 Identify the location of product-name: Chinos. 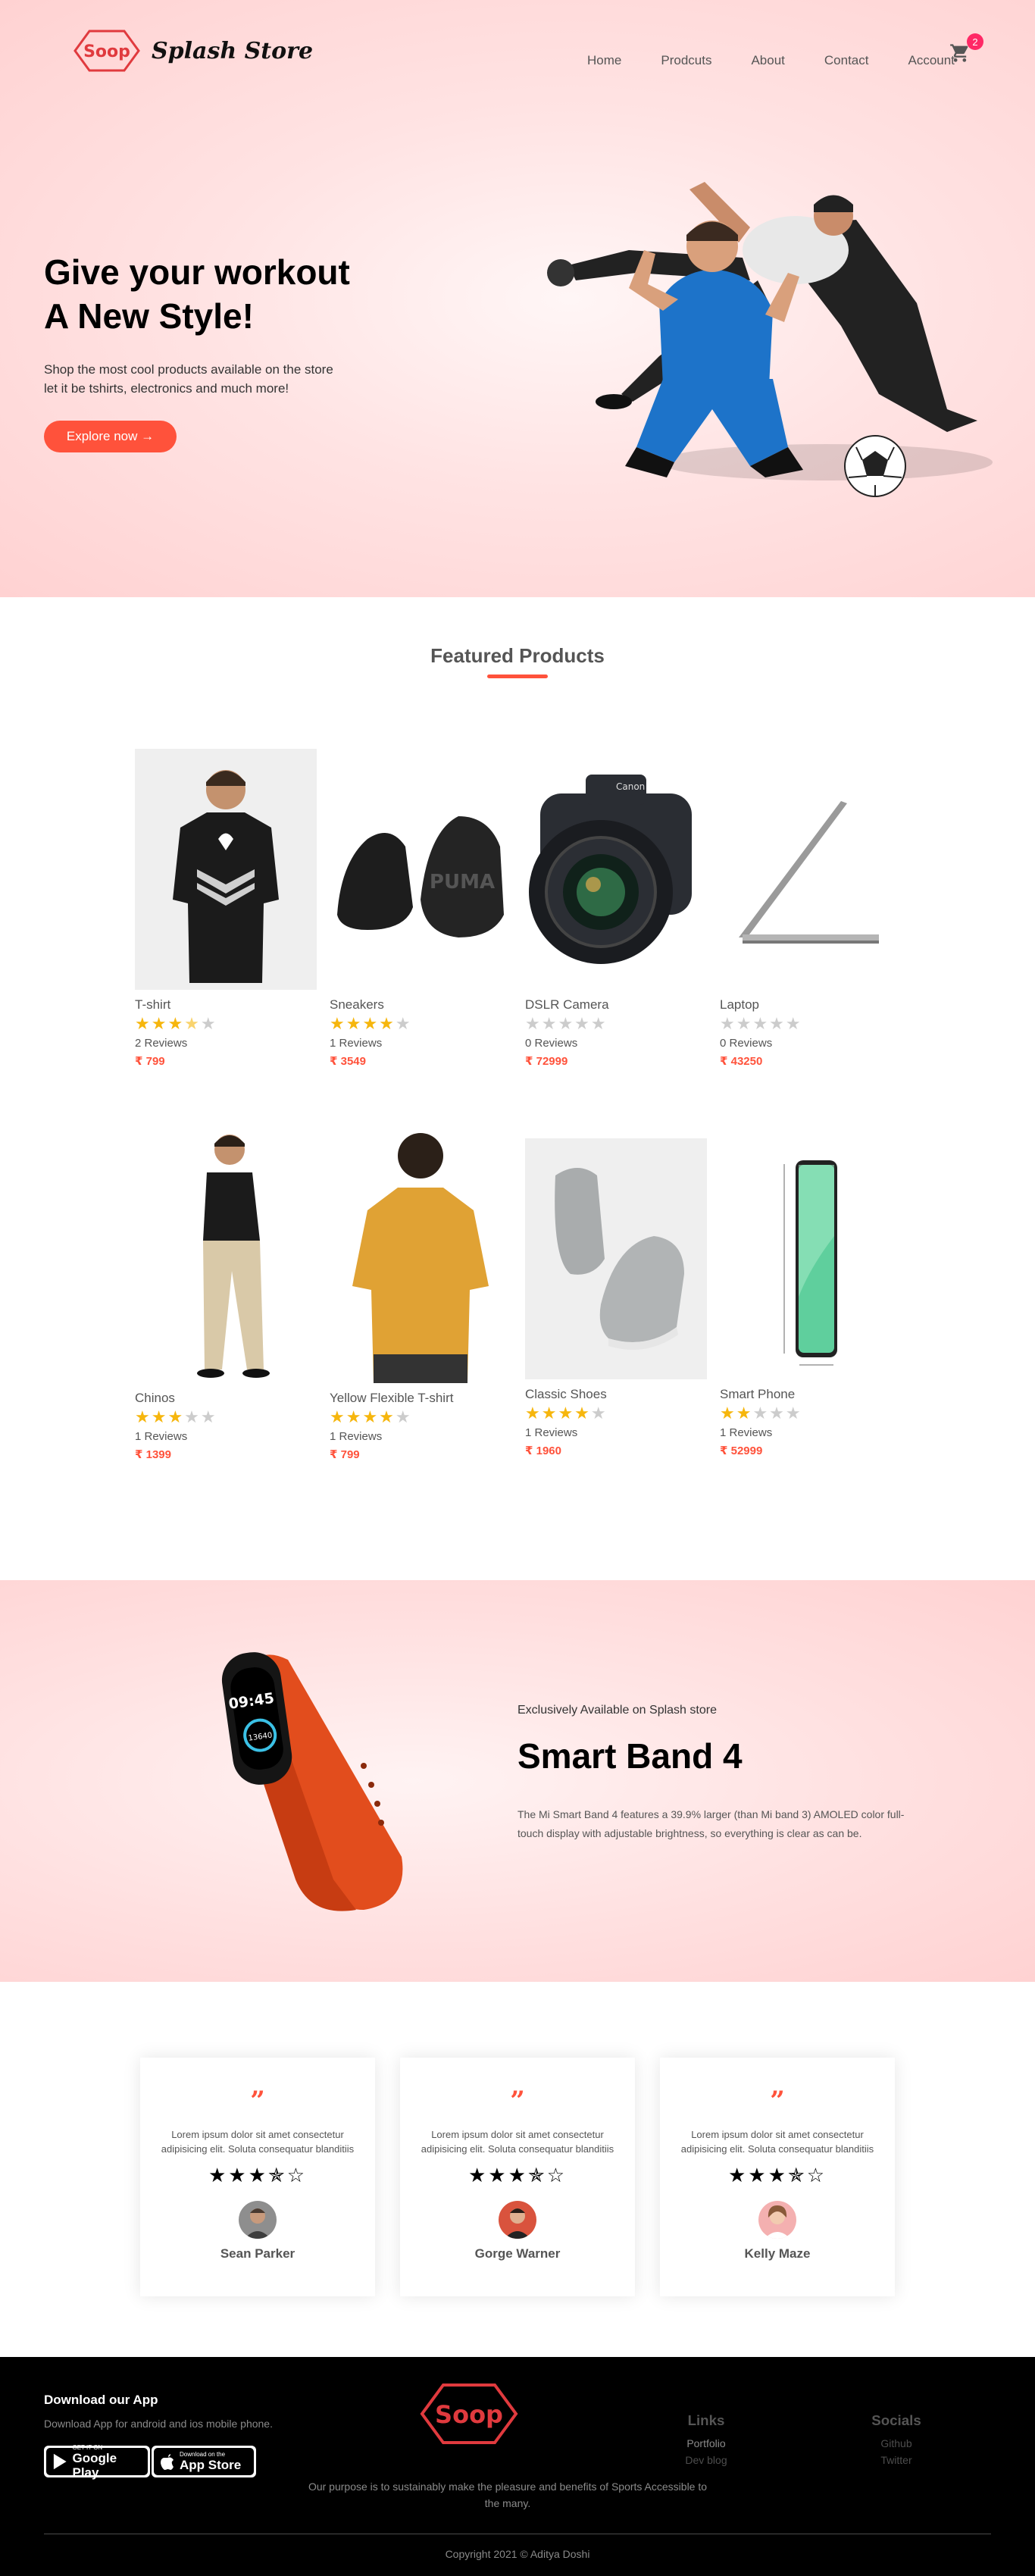
(226, 1398).